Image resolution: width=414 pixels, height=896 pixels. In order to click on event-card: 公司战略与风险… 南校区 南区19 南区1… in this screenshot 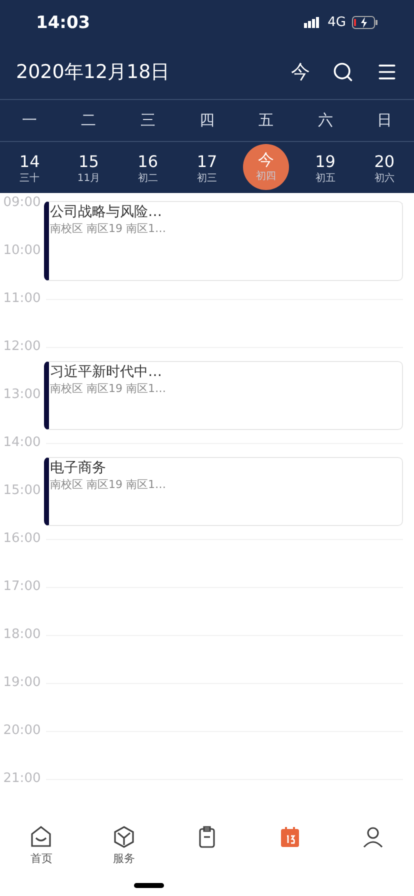, I will do `click(223, 241)`.